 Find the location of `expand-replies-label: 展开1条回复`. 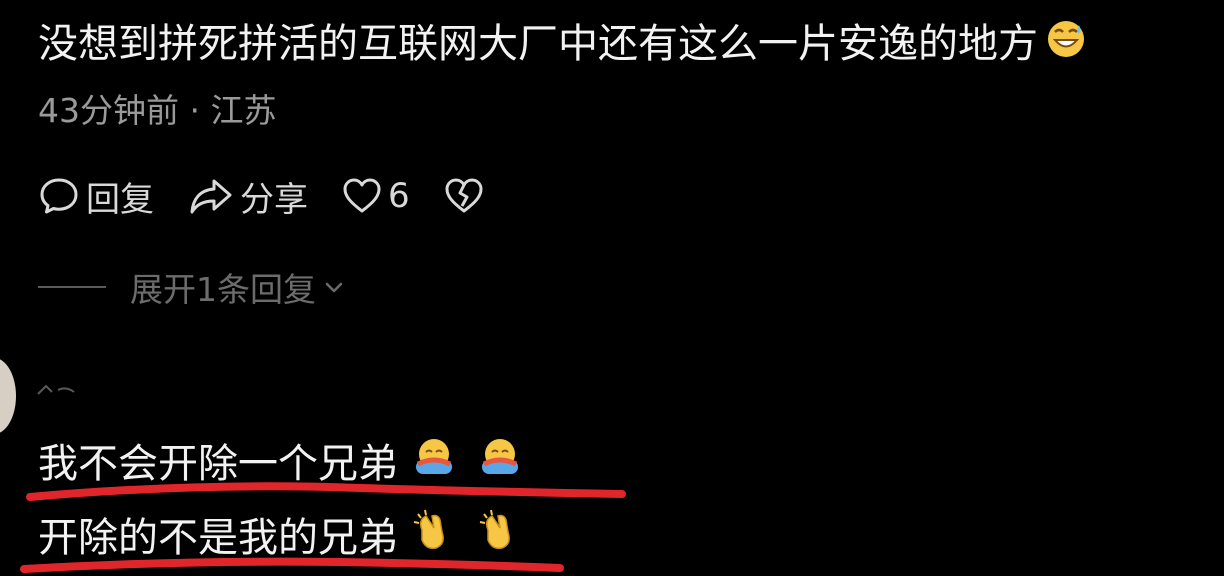

expand-replies-label: 展开1条回复 is located at coordinates (223, 289).